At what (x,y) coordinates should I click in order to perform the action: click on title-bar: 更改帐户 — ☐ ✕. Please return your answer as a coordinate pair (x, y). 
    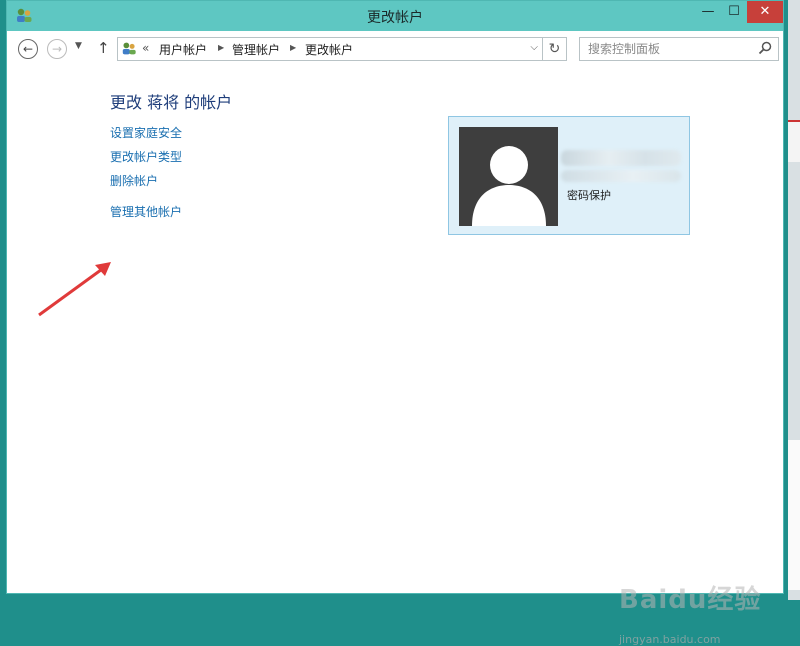
    Looking at the image, I should click on (395, 16).